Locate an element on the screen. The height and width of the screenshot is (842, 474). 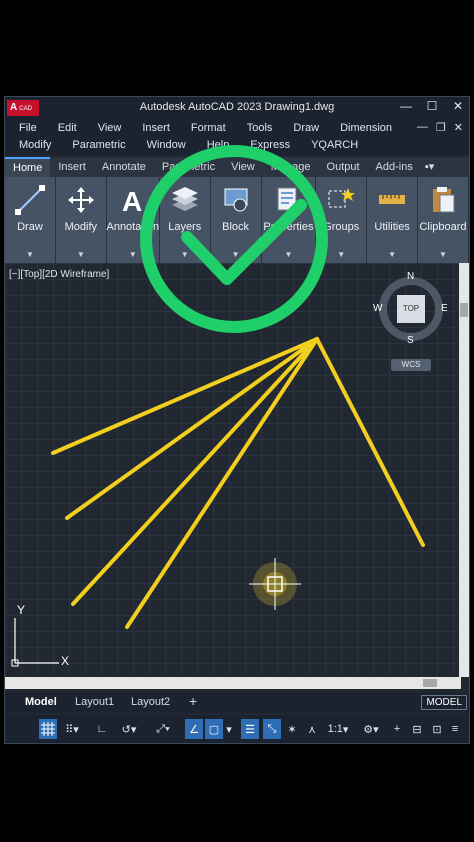
tab-output: Output is located at coordinates (343, 167).